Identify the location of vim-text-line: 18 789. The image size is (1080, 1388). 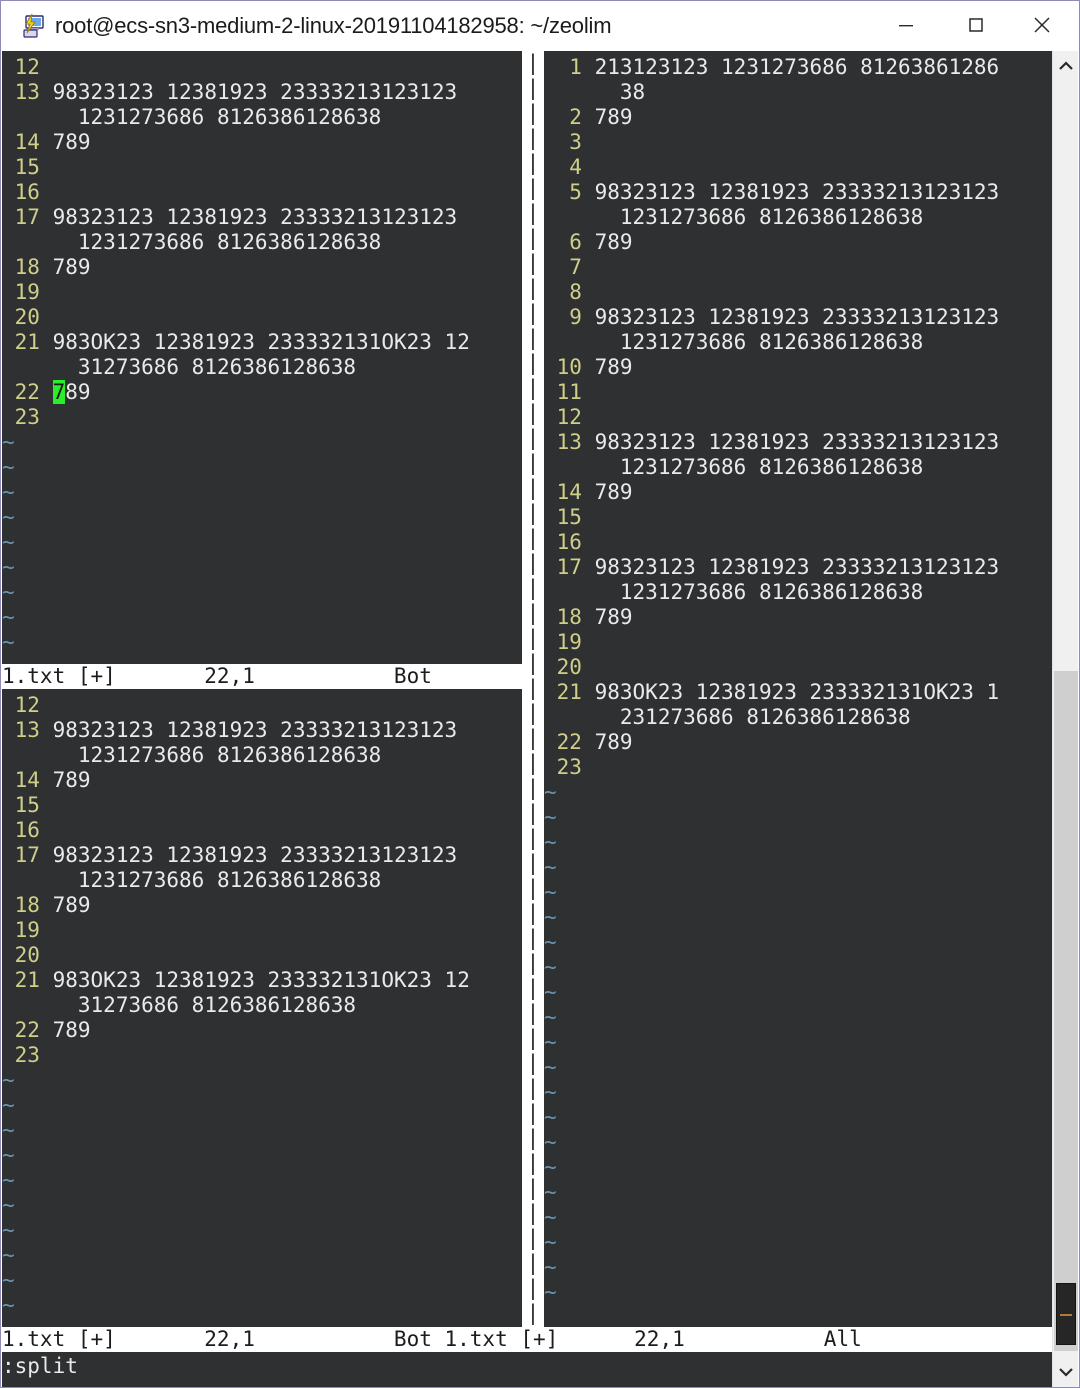
(799, 617).